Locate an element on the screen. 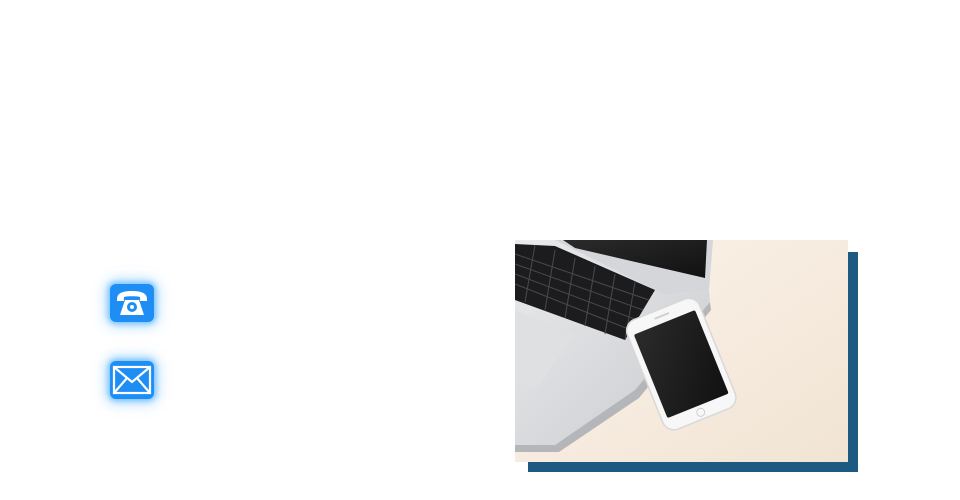 This screenshot has width=960, height=500. phone-contact-button is located at coordinates (132, 303).